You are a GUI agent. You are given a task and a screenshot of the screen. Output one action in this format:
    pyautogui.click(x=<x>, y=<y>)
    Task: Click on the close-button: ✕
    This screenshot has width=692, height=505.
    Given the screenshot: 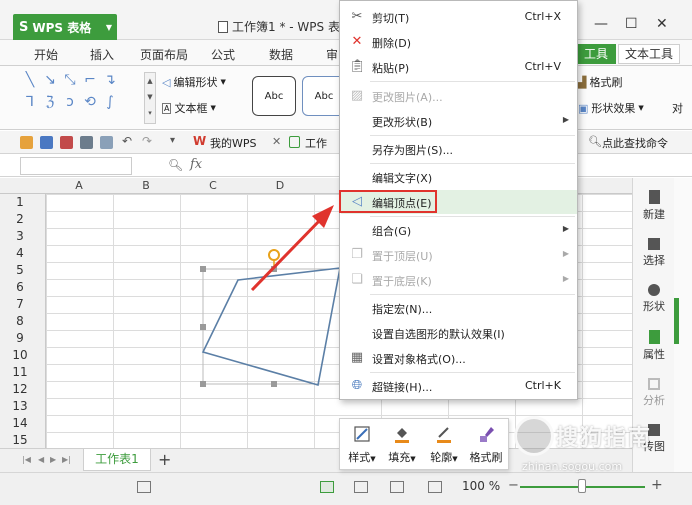 What is the action you would take?
    pyautogui.click(x=662, y=24)
    